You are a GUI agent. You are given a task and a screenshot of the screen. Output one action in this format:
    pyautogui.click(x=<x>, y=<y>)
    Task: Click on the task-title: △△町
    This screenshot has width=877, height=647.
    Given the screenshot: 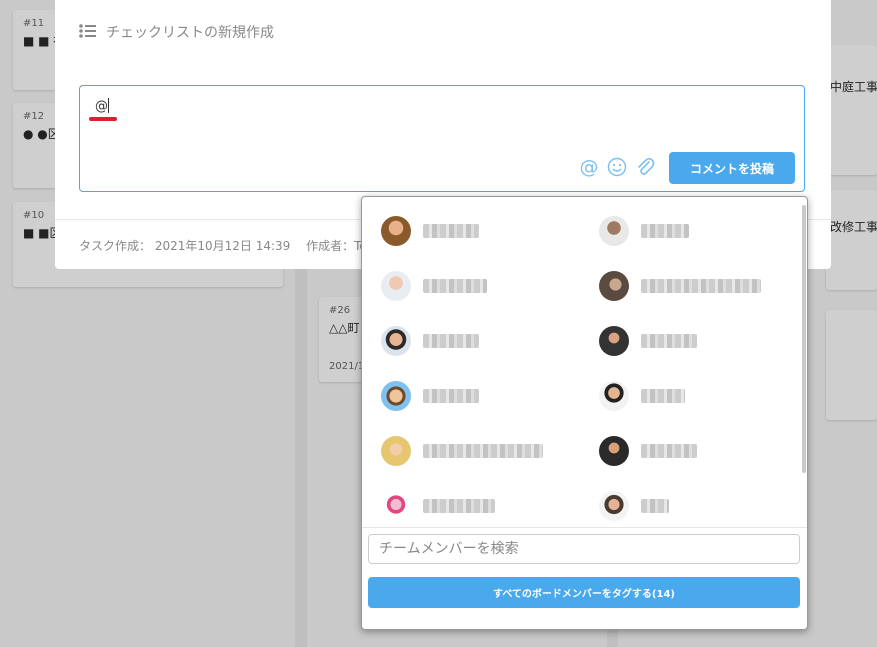 What is the action you would take?
    pyautogui.click(x=344, y=328)
    